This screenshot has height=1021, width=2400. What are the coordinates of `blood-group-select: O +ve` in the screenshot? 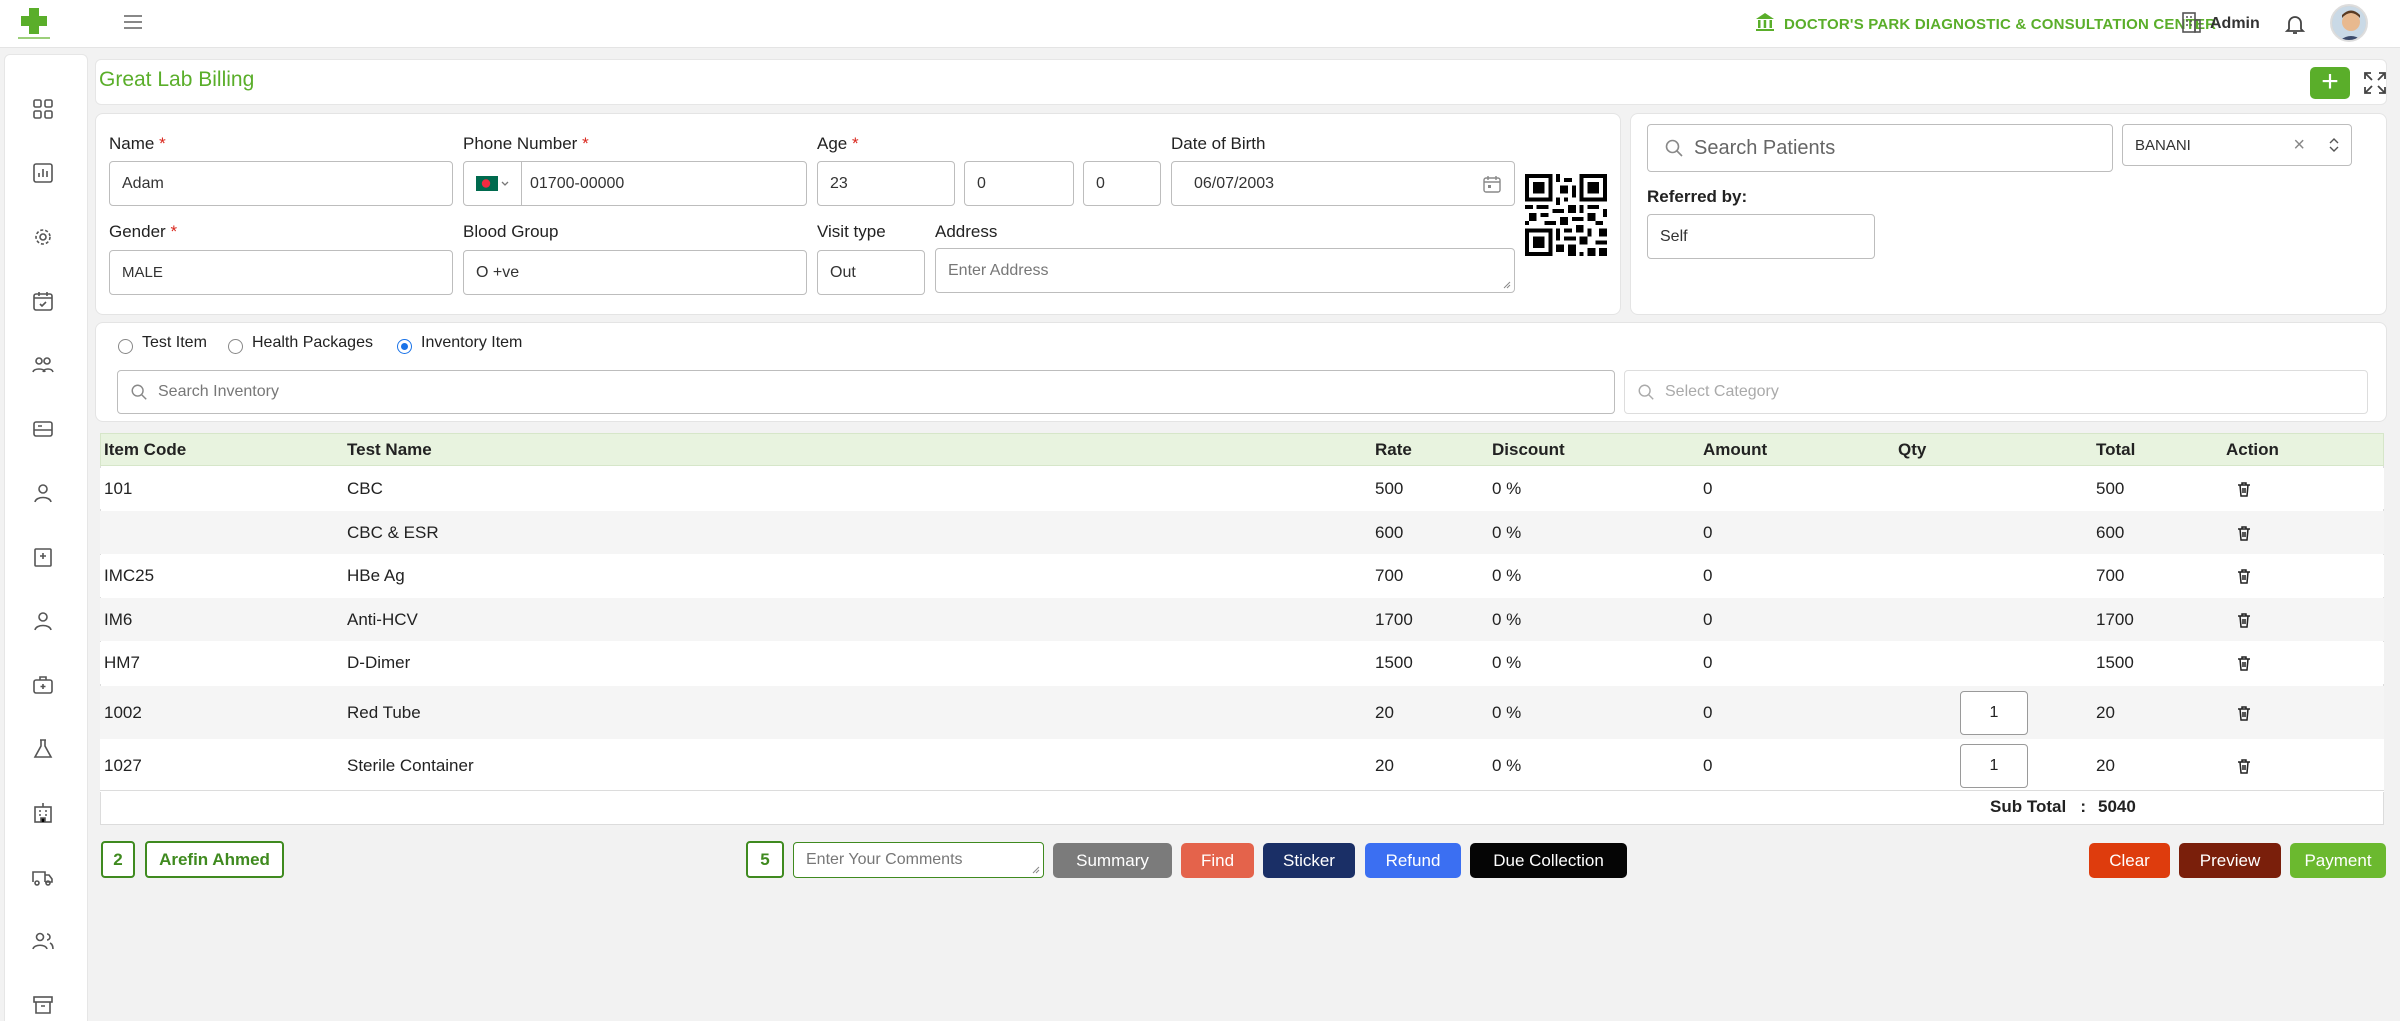 It's located at (635, 272).